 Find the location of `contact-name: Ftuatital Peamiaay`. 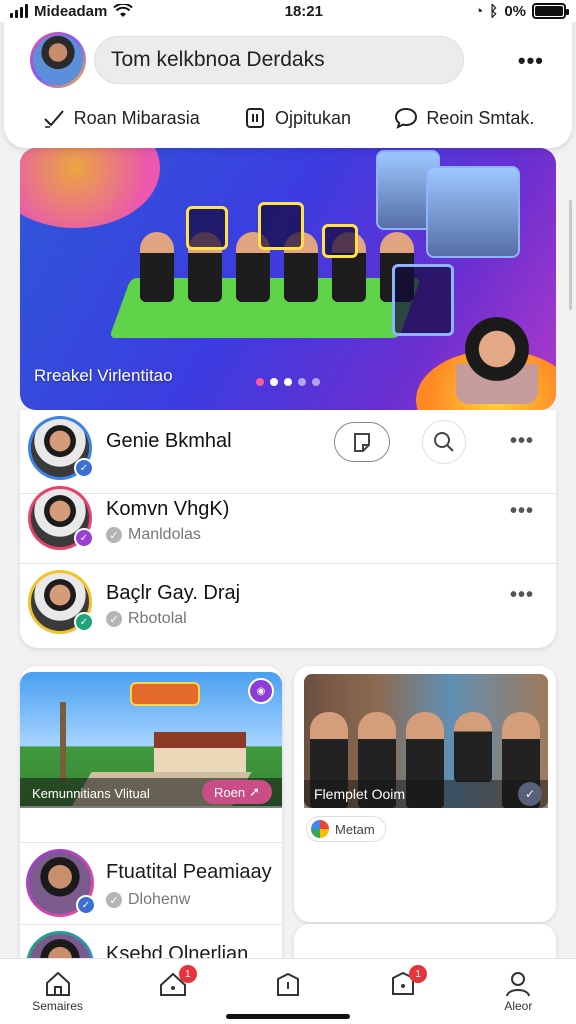

contact-name: Ftuatital Peamiaay is located at coordinates (189, 872).